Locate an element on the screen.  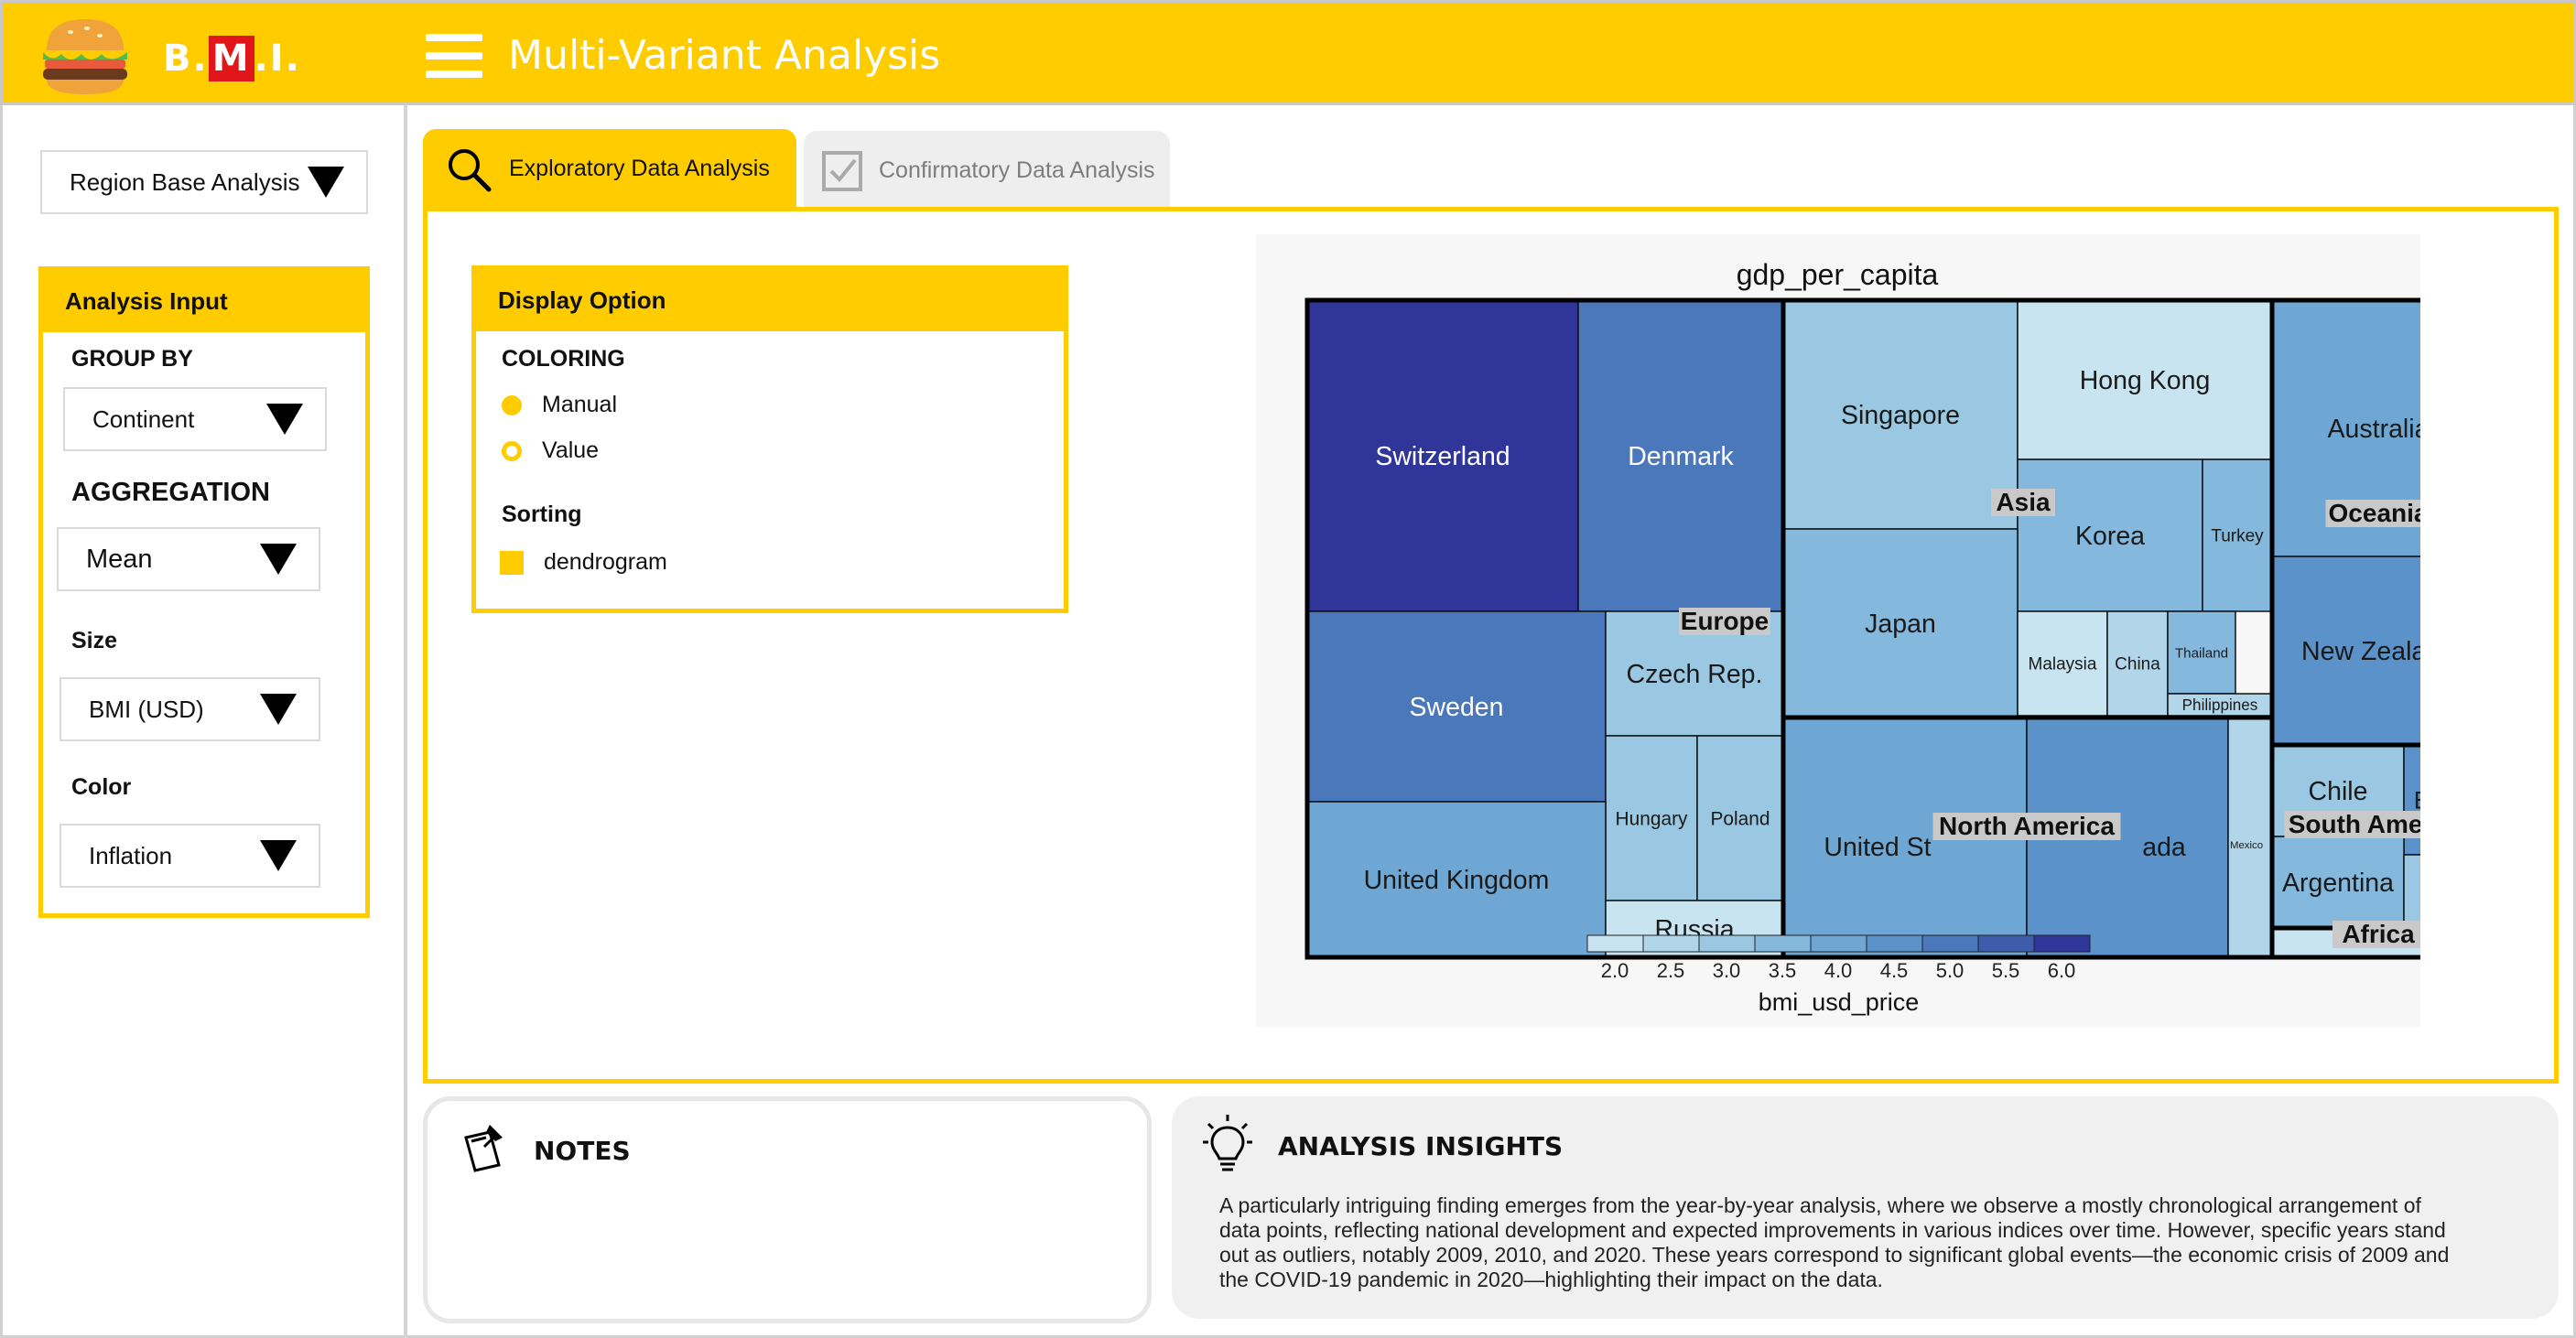
legend-title: bmi_usd_price is located at coordinates (1840, 1002).